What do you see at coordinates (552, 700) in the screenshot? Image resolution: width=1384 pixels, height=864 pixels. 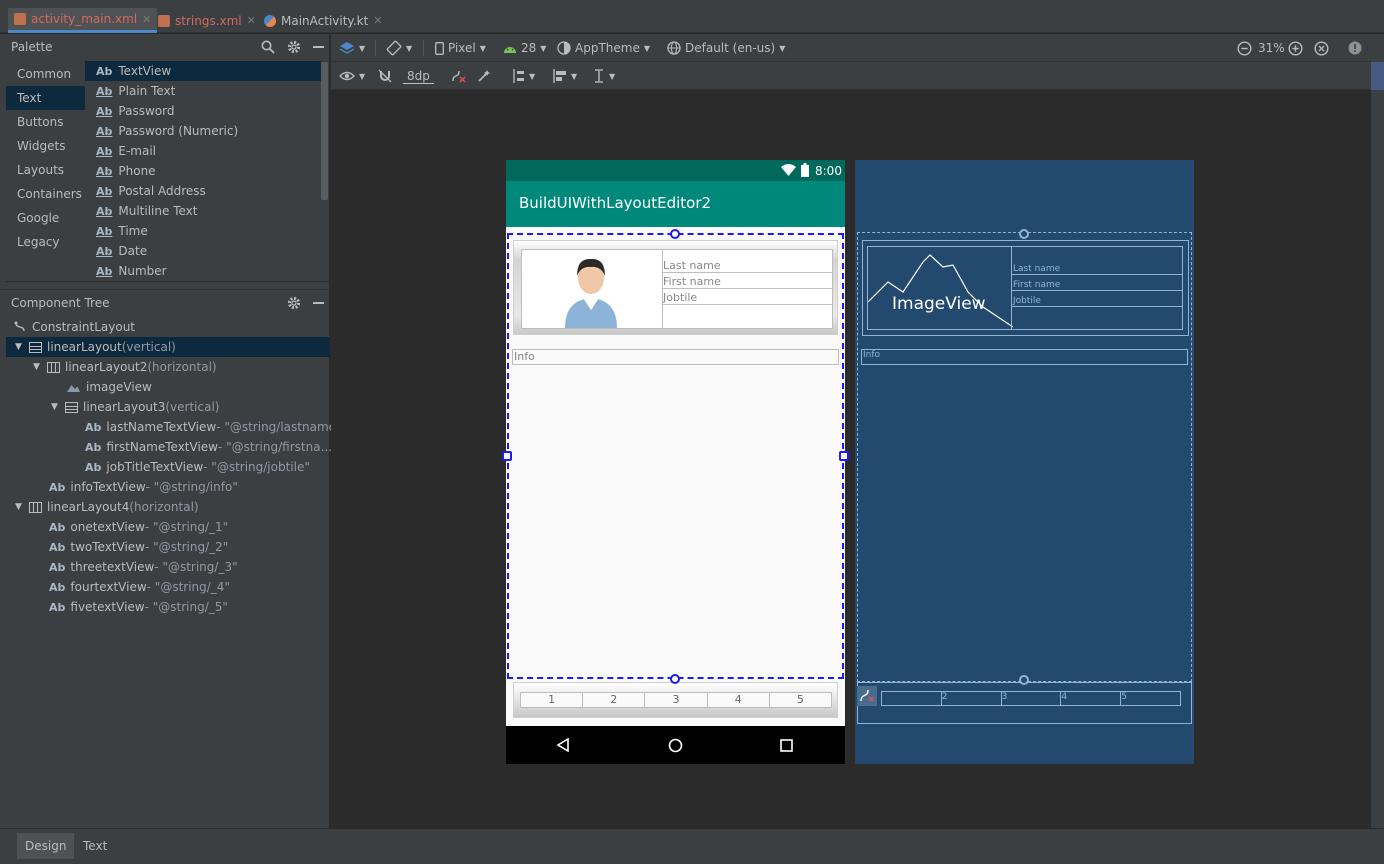 I see `number-one: 1` at bounding box center [552, 700].